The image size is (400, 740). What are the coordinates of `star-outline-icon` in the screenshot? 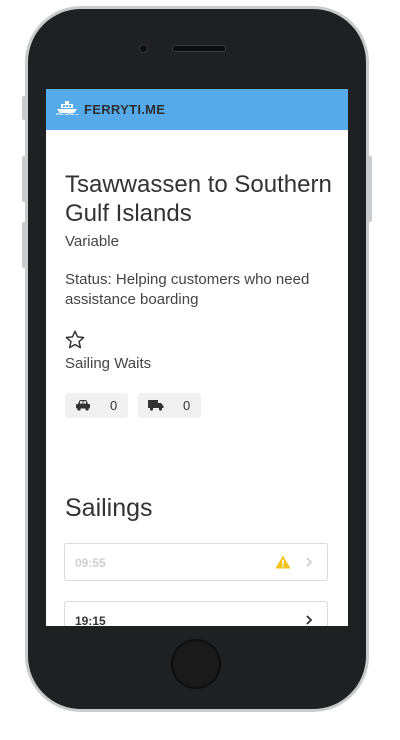 It's located at (75, 340).